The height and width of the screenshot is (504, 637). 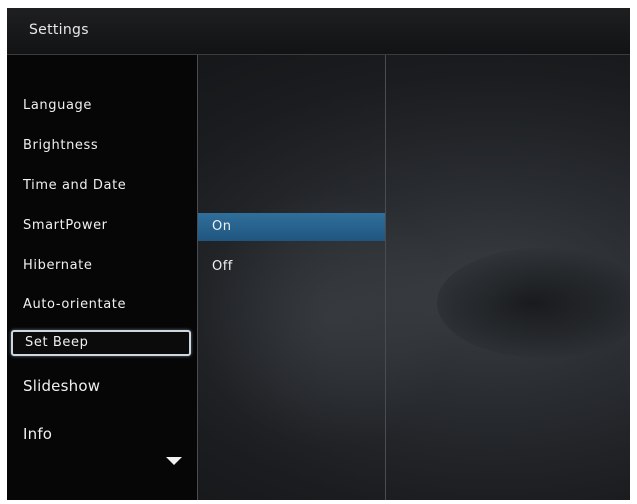 What do you see at coordinates (101, 146) in the screenshot?
I see `menu-item-brightness: Brightness` at bounding box center [101, 146].